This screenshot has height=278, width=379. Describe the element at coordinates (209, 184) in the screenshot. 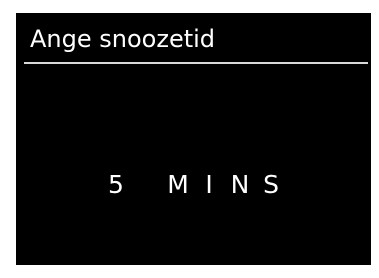

I see `snooze-unit-i: I` at that location.